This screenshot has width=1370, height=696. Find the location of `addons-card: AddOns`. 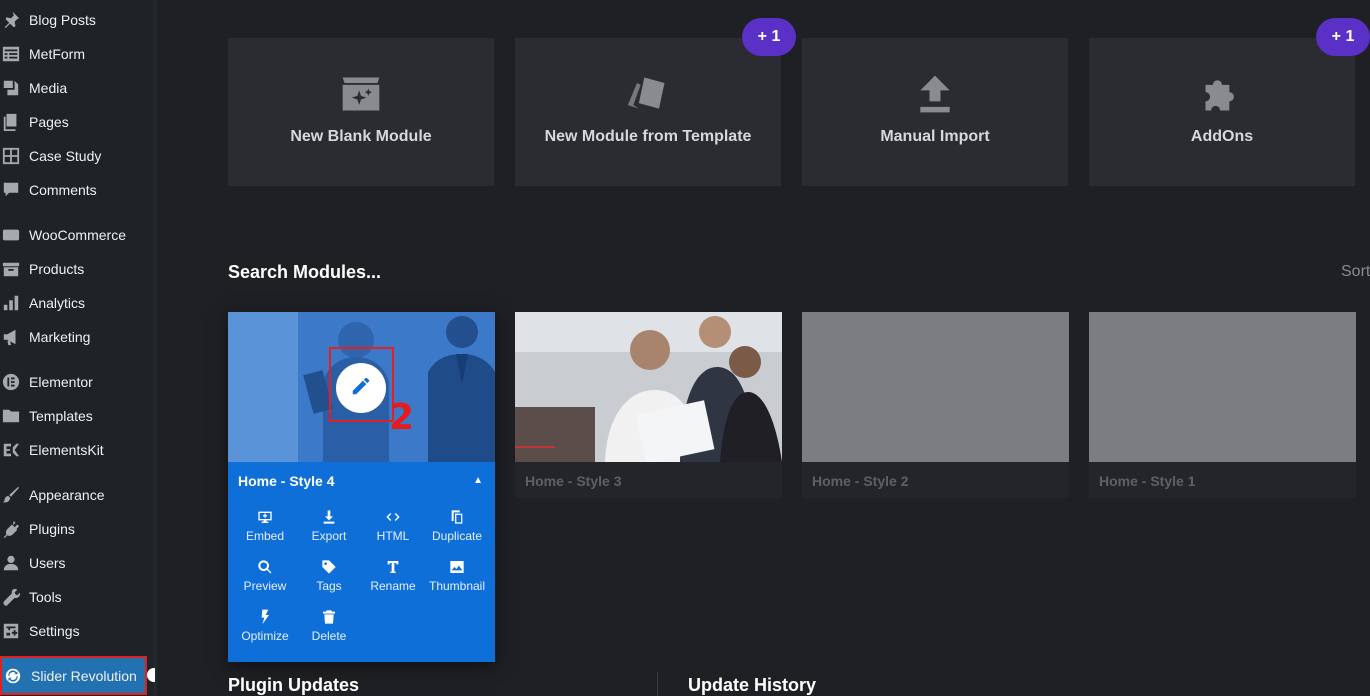

addons-card: AddOns is located at coordinates (1222, 112).